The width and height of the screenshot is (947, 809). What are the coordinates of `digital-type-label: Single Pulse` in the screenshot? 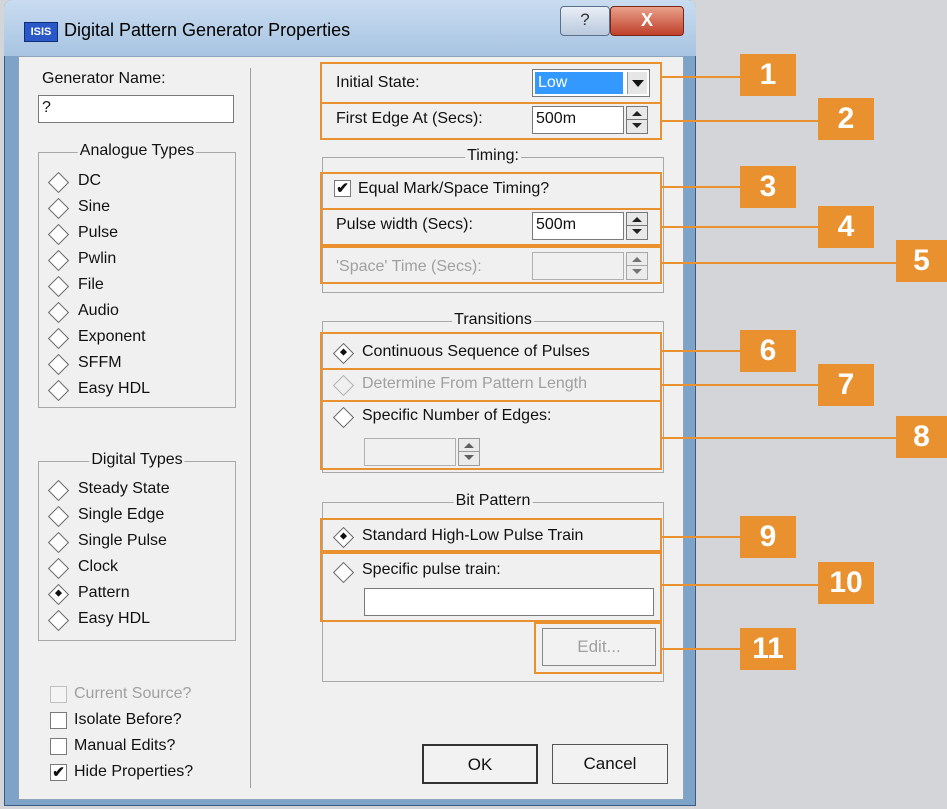 It's located at (122, 541).